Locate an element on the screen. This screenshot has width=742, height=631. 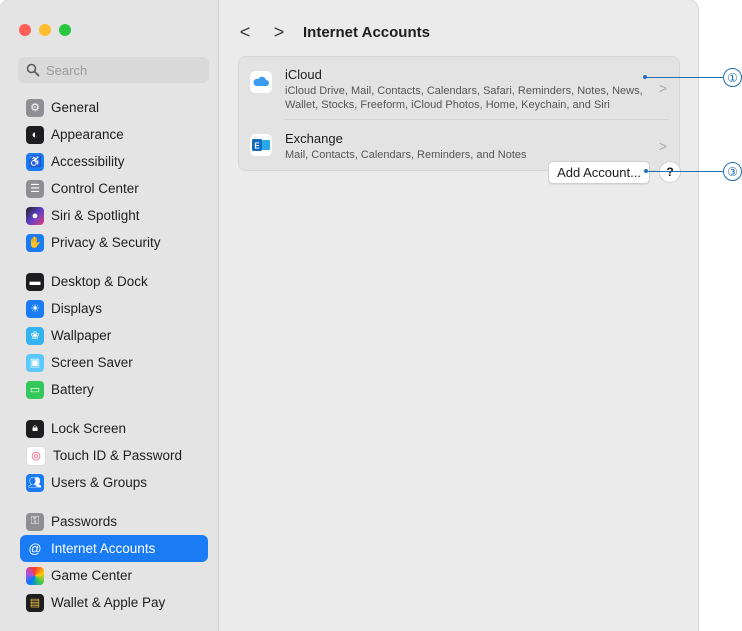
sidebar-item-label: Touch ID & Password is located at coordinates (118, 455).